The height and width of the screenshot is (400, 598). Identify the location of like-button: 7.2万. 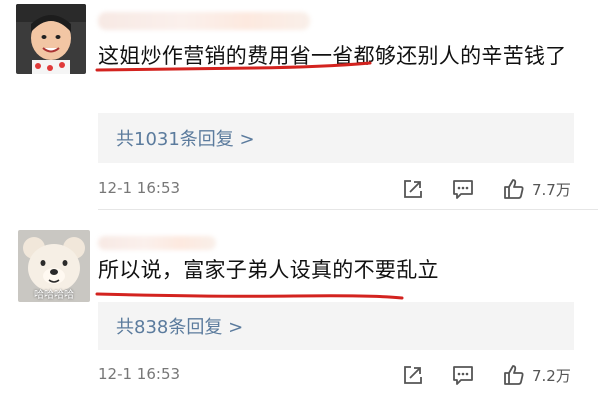
(536, 375).